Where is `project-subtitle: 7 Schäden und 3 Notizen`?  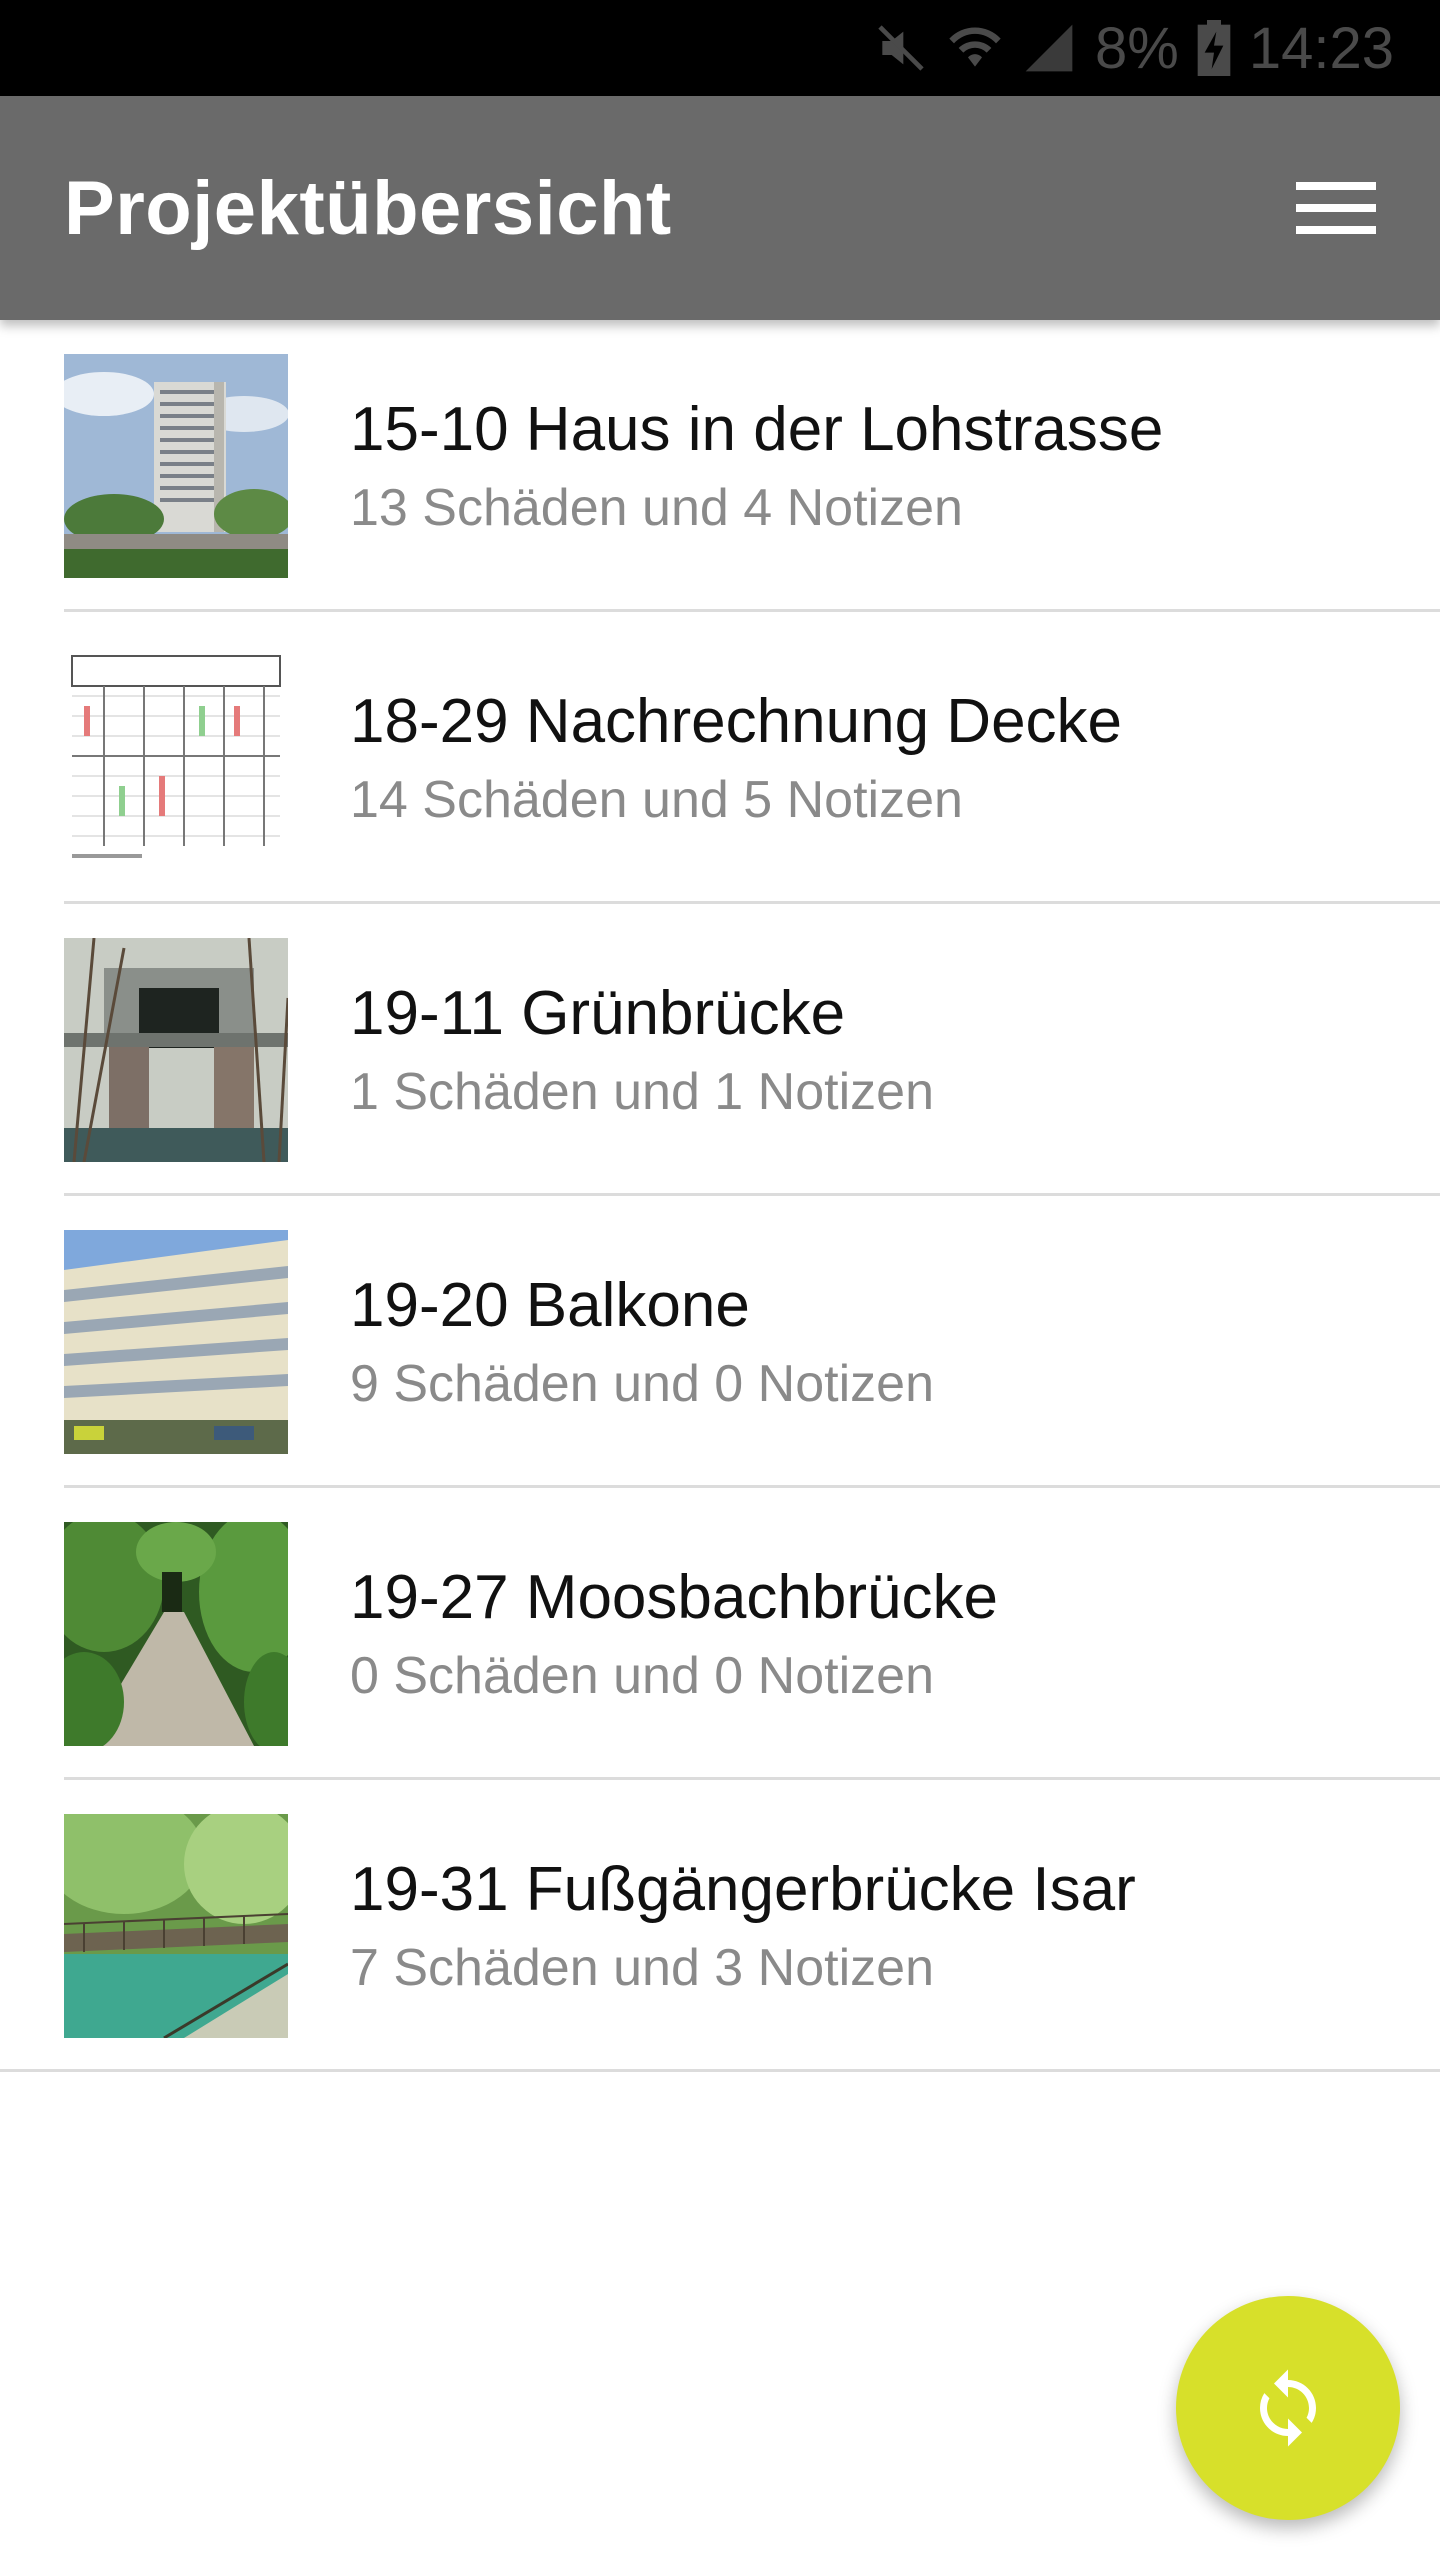
project-subtitle: 7 Schäden und 3 Notizen is located at coordinates (642, 1968).